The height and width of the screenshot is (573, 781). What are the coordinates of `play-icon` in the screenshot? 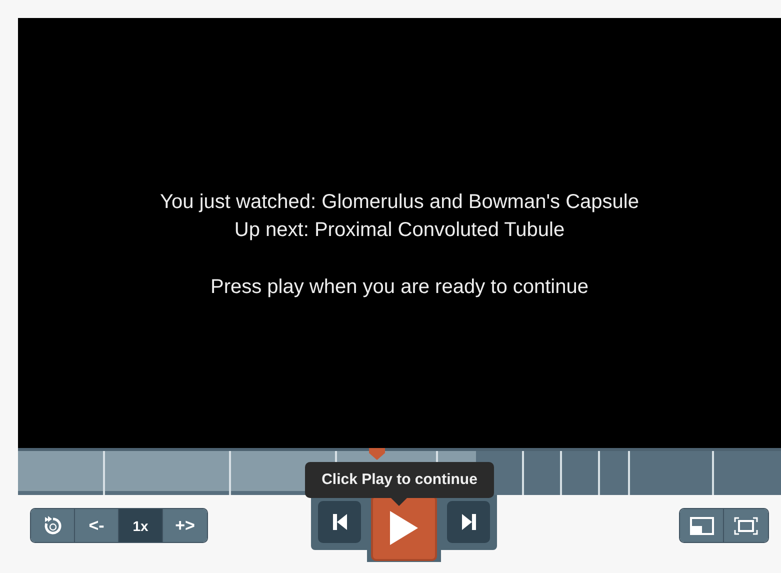 It's located at (404, 528).